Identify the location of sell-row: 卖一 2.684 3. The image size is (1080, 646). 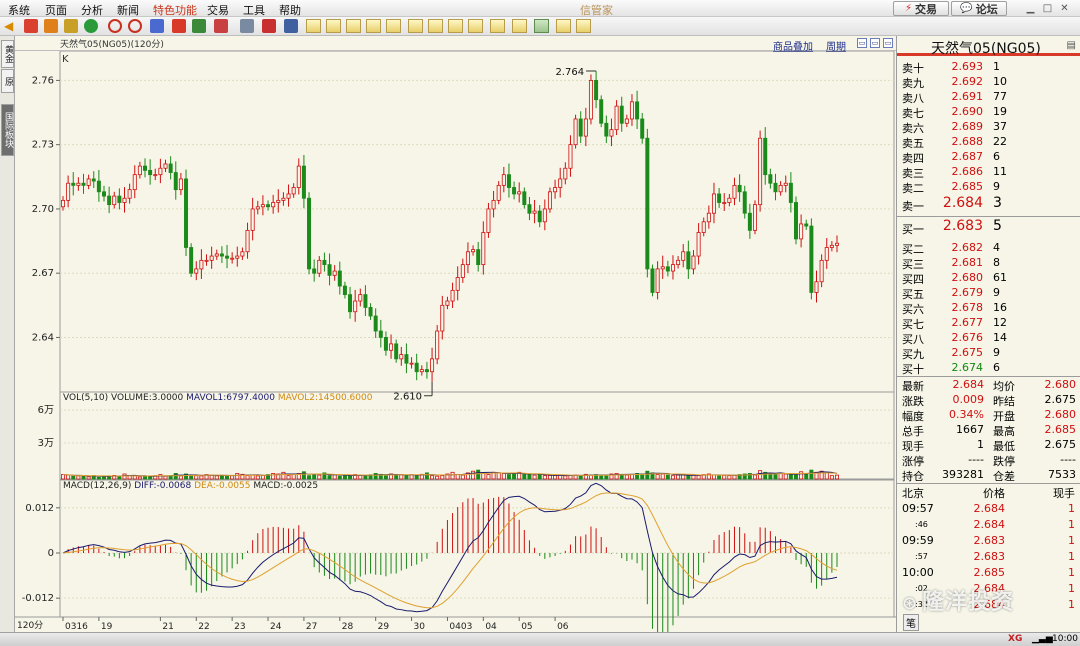
(988, 205).